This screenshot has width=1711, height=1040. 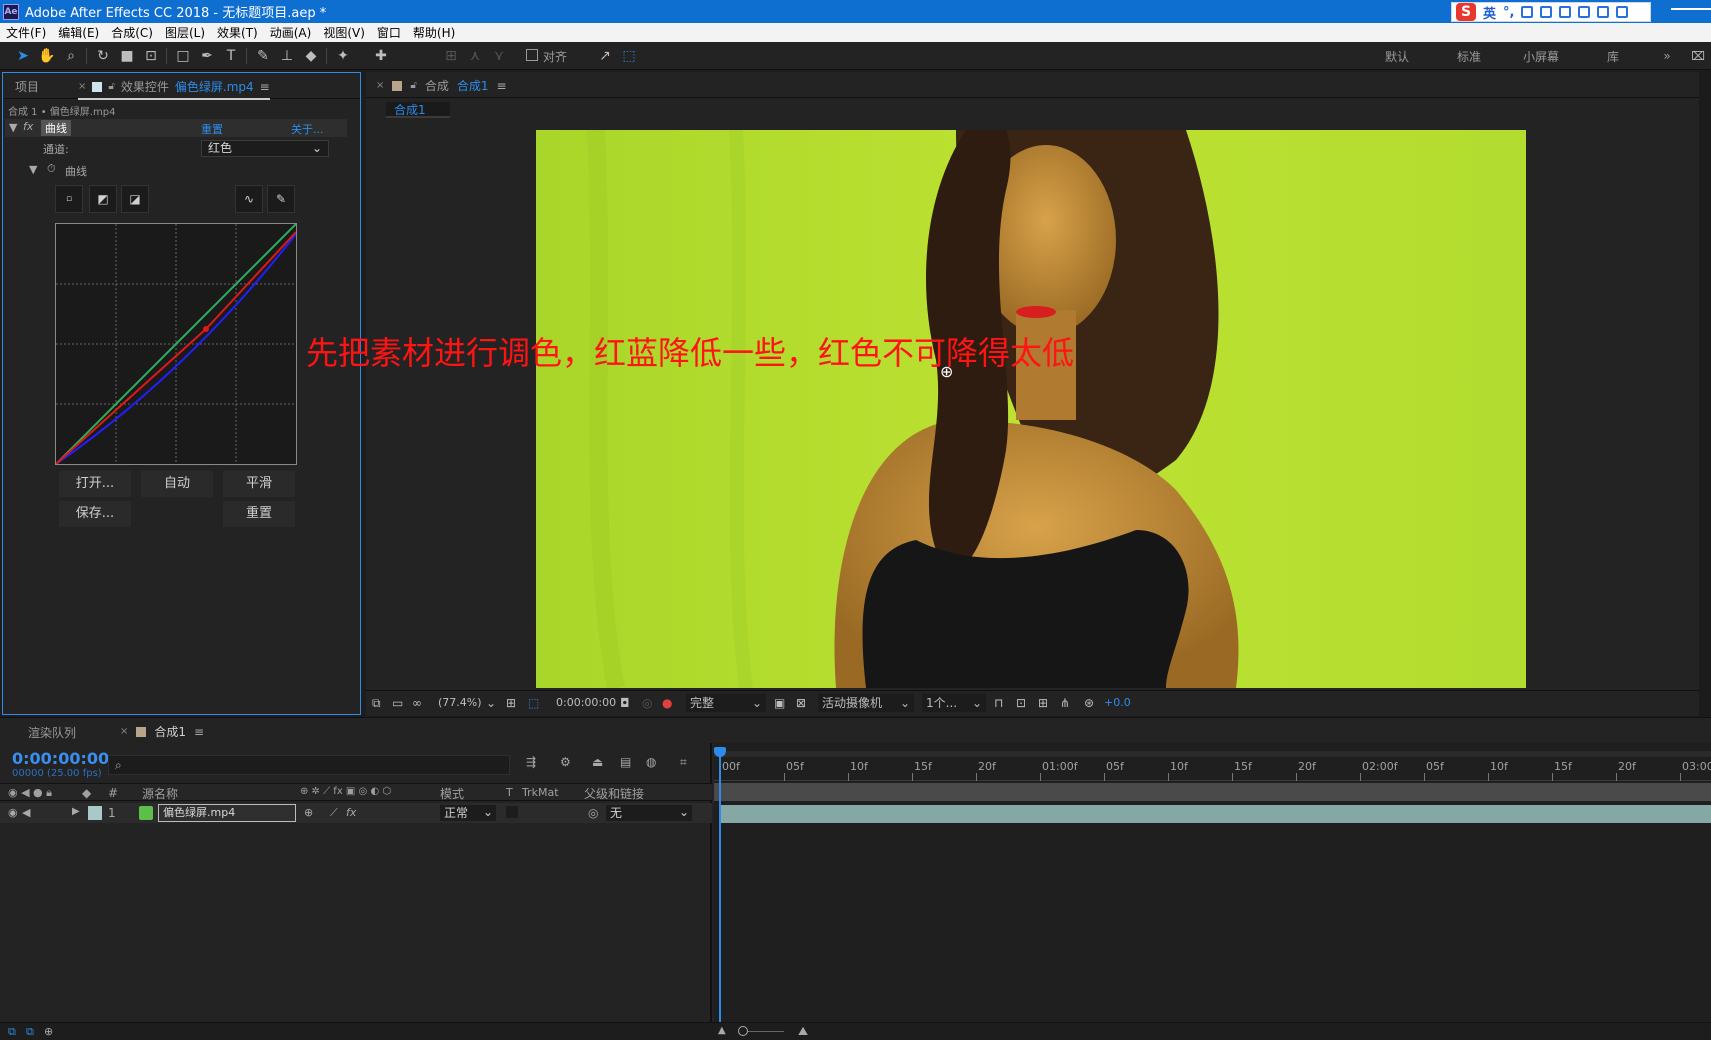 What do you see at coordinates (249, 199) in the screenshot?
I see `bezier-curve-tool-icon: ∿` at bounding box center [249, 199].